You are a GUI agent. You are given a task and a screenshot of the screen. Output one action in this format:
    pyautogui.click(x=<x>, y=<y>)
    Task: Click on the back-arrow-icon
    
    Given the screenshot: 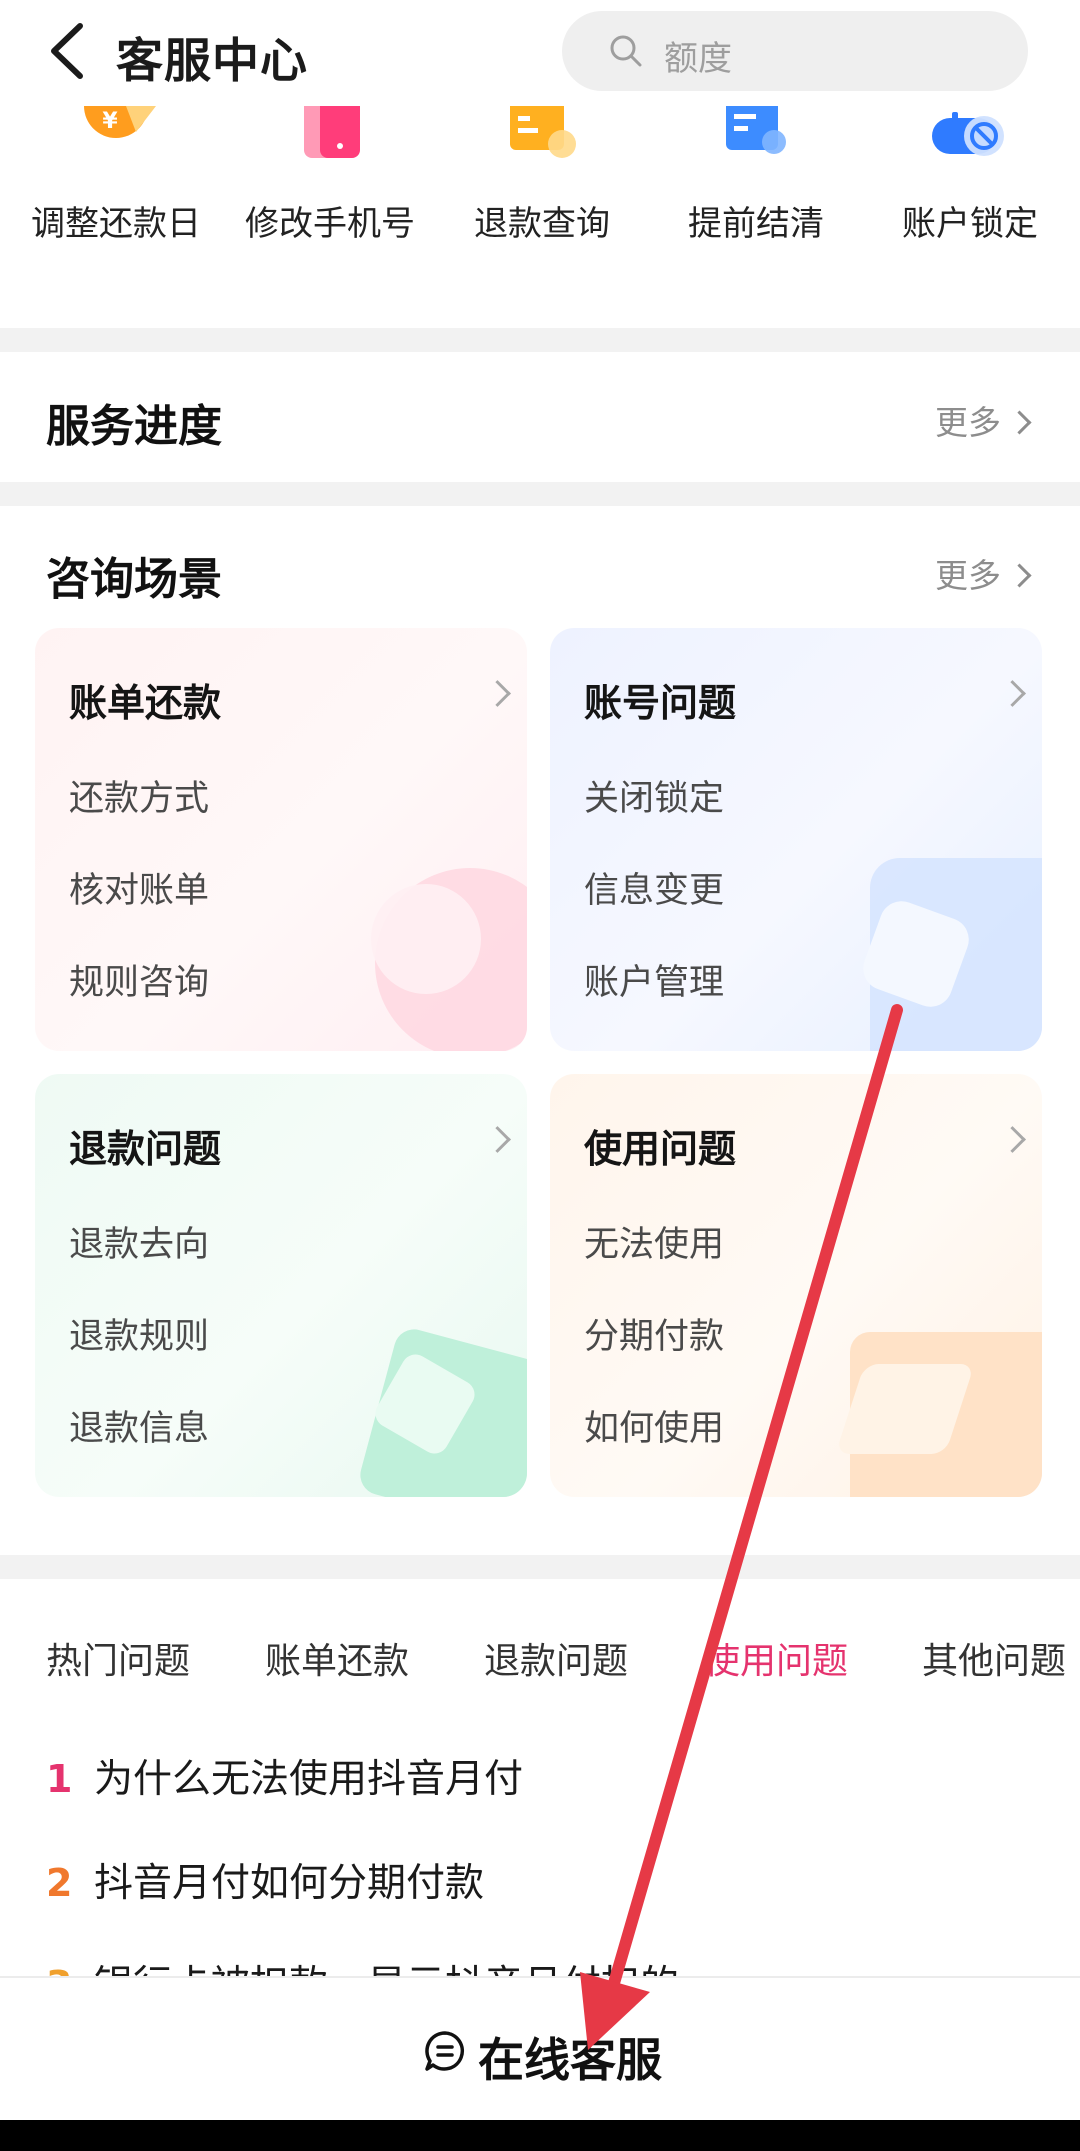 What is the action you would take?
    pyautogui.click(x=69, y=51)
    